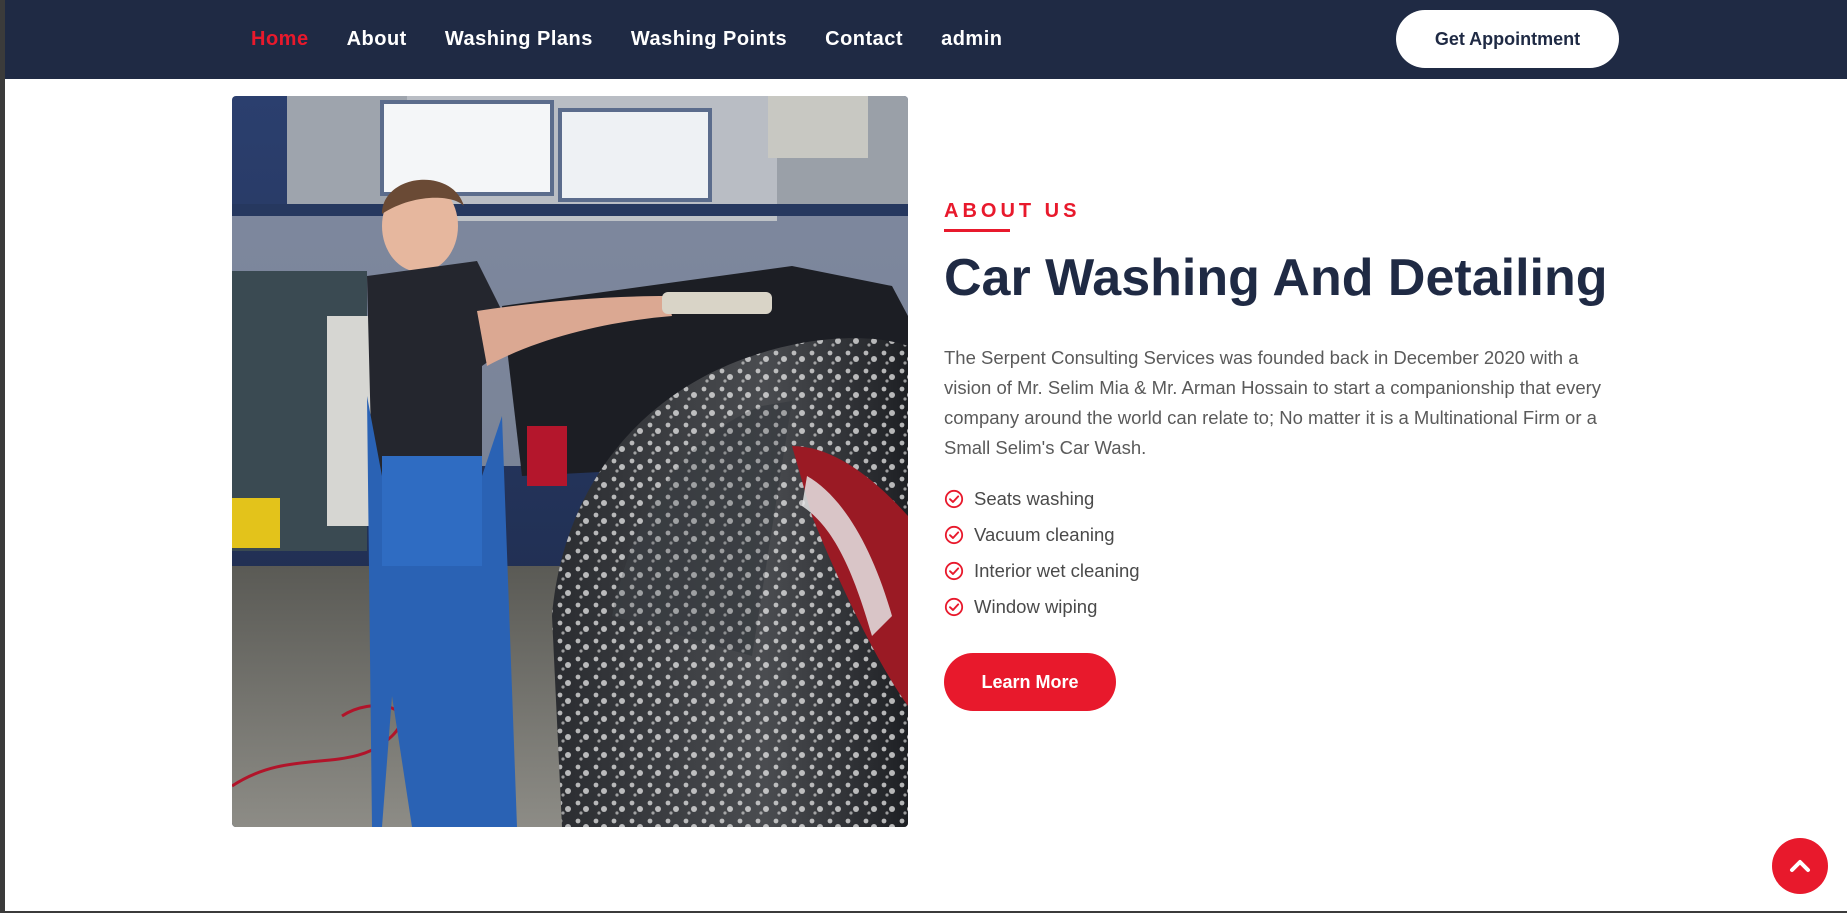 The image size is (1847, 913). What do you see at coordinates (1284, 607) in the screenshot?
I see `list-item: Window wiping` at bounding box center [1284, 607].